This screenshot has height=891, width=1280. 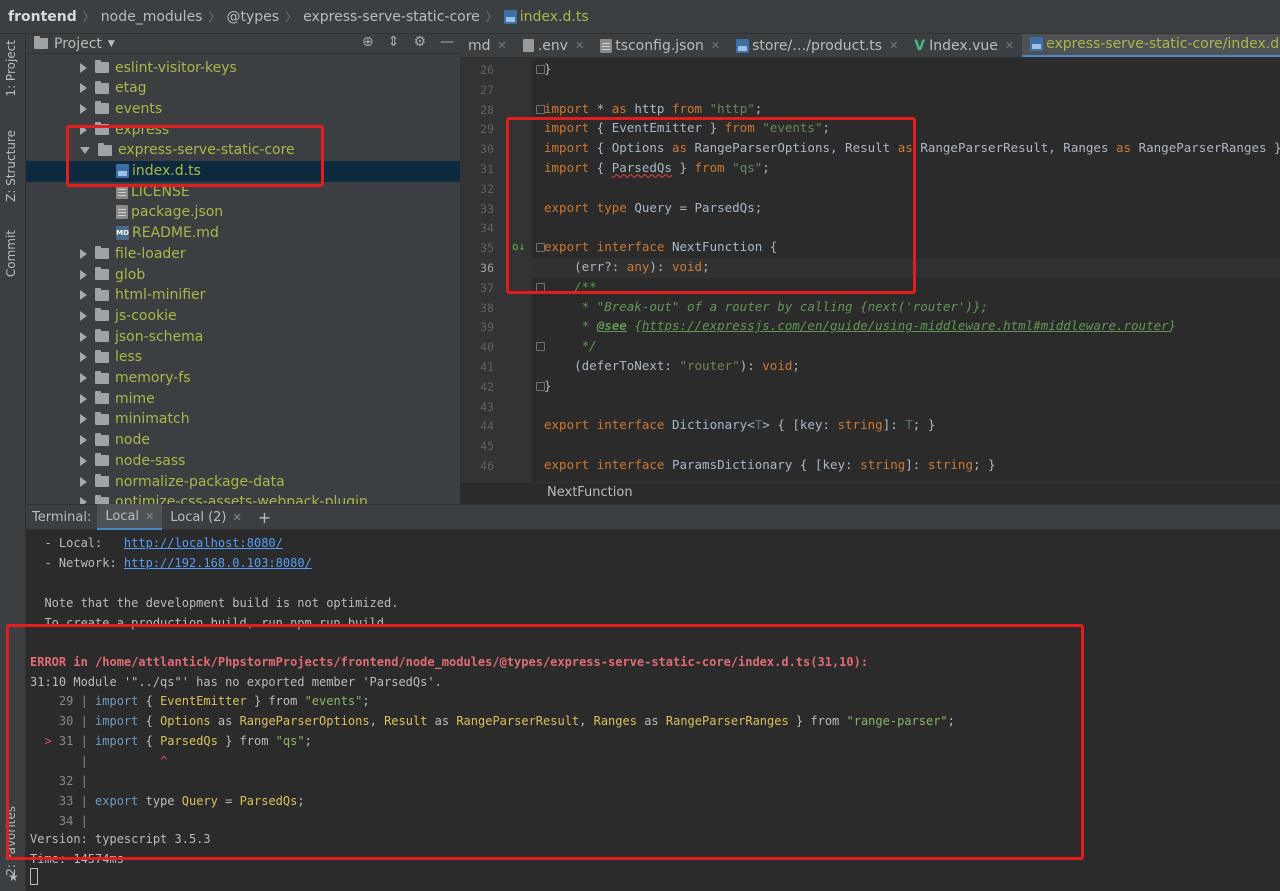 I want to click on collapse-all-icon: ⇕, so click(x=394, y=42).